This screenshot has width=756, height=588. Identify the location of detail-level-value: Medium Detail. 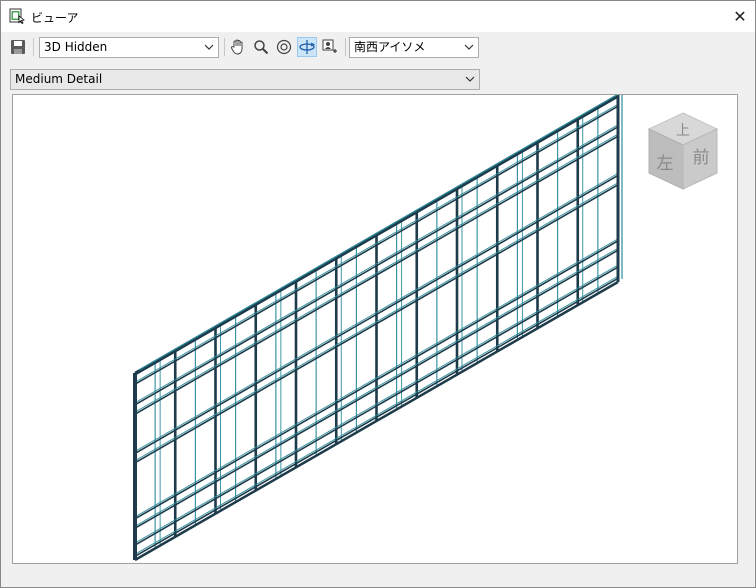
(59, 79).